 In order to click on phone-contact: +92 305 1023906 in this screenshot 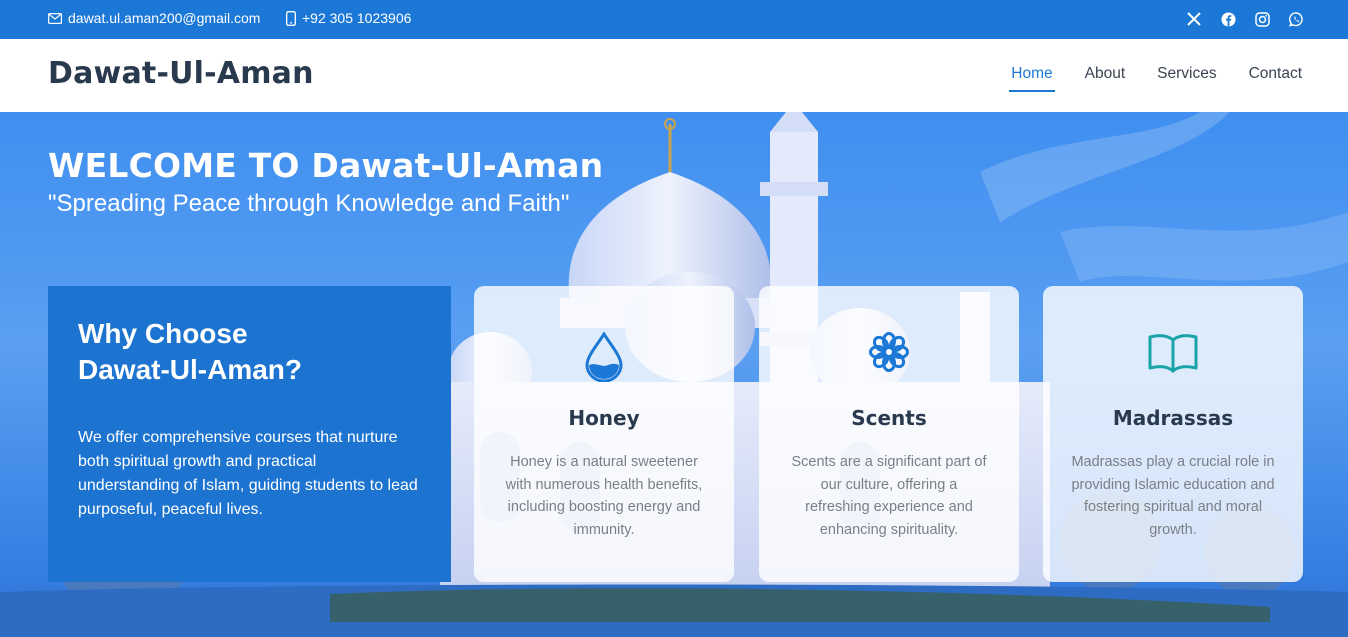, I will do `click(348, 18)`.